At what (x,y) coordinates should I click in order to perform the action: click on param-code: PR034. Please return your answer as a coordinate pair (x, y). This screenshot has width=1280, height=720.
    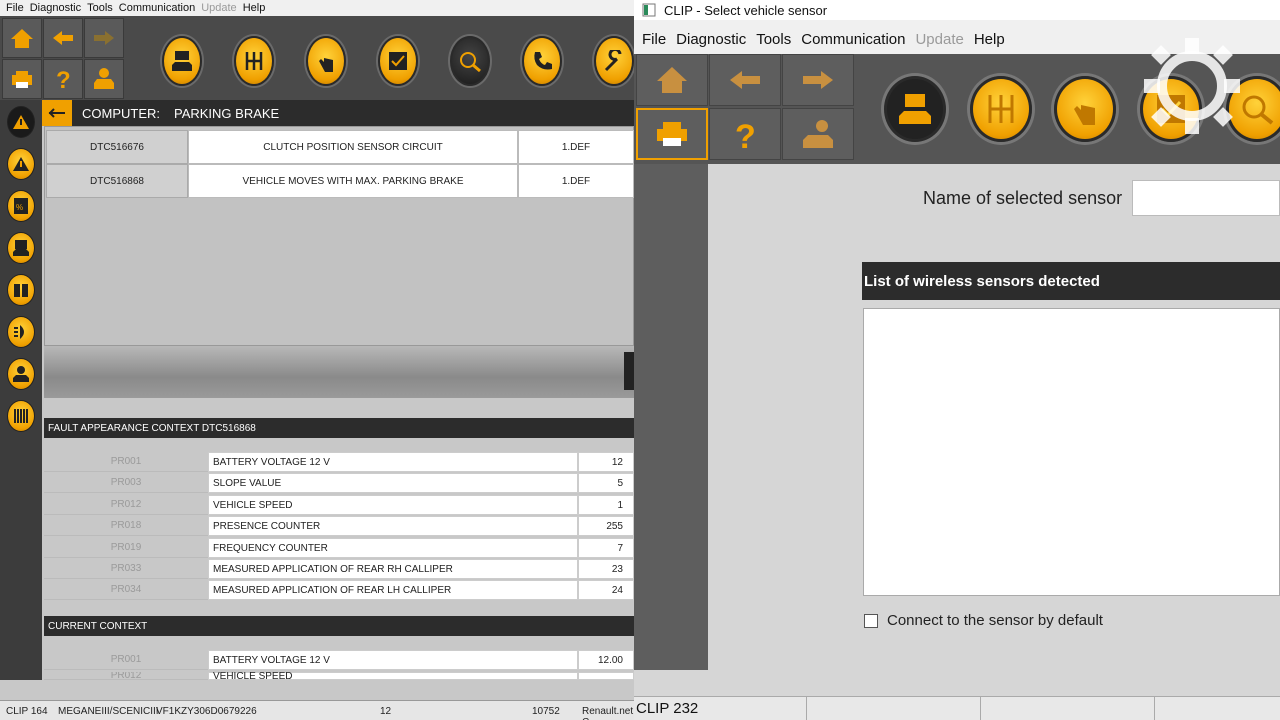
    Looking at the image, I should click on (126, 590).